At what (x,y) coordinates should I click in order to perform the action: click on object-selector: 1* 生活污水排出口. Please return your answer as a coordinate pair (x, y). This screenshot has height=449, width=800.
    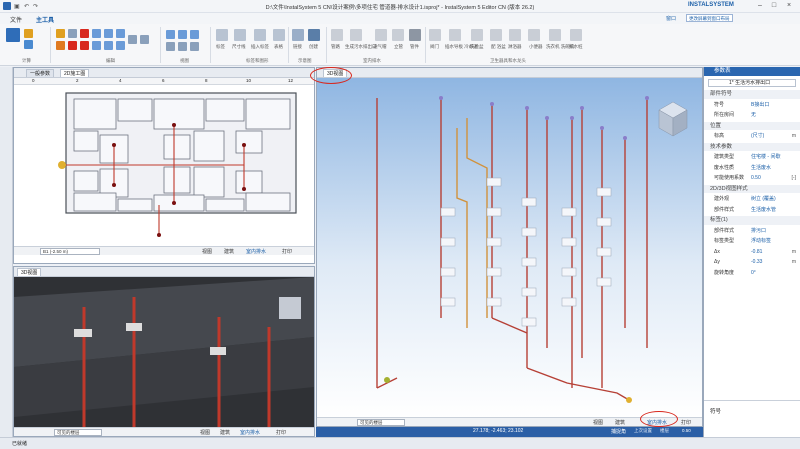
    Looking at the image, I should click on (752, 83).